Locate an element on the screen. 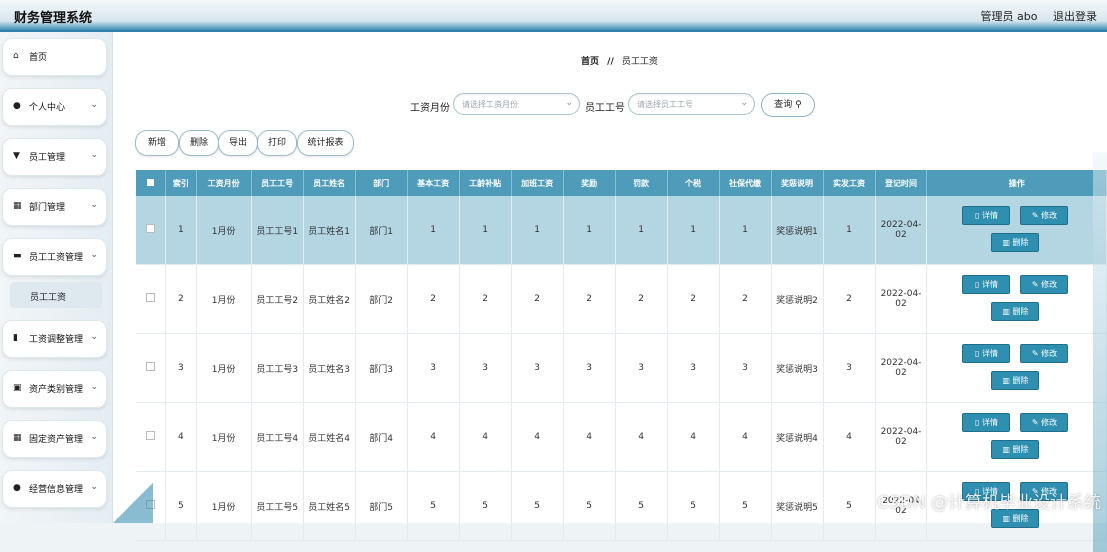 This screenshot has width=1107, height=552. cell-seniority: 5 is located at coordinates (485, 506).